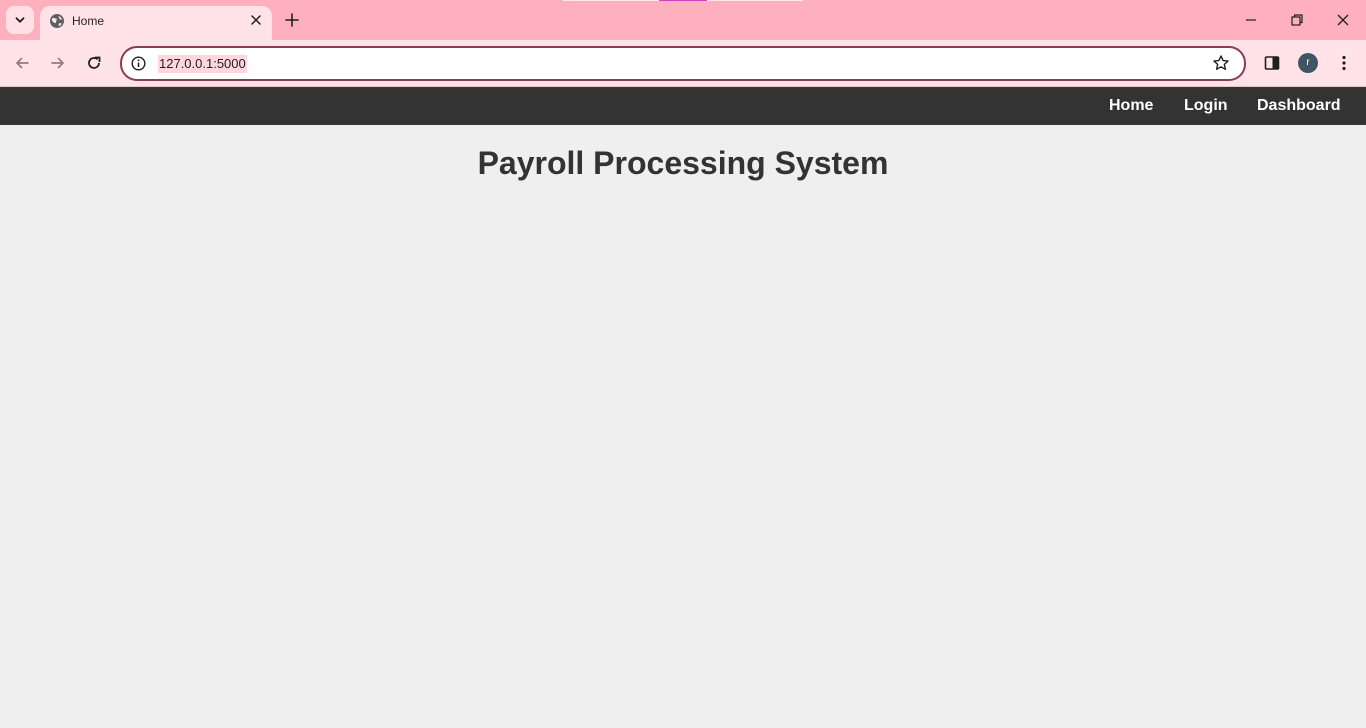 The height and width of the screenshot is (728, 1366). What do you see at coordinates (57, 21) in the screenshot?
I see `globe-icon` at bounding box center [57, 21].